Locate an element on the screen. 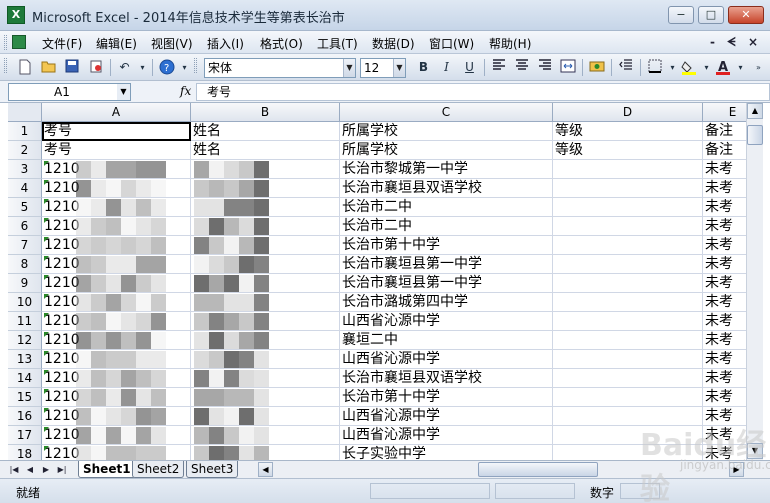 Image resolution: width=770 pixels, height=503 pixels. formula-input: 考号 is located at coordinates (483, 92).